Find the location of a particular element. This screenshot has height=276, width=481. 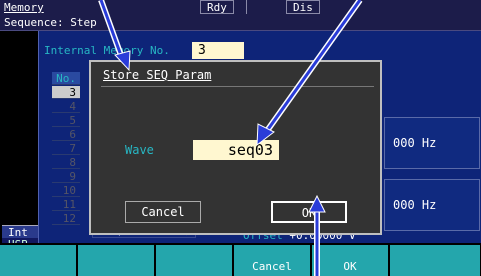

arrow-to-ok-button is located at coordinates (317, 235).